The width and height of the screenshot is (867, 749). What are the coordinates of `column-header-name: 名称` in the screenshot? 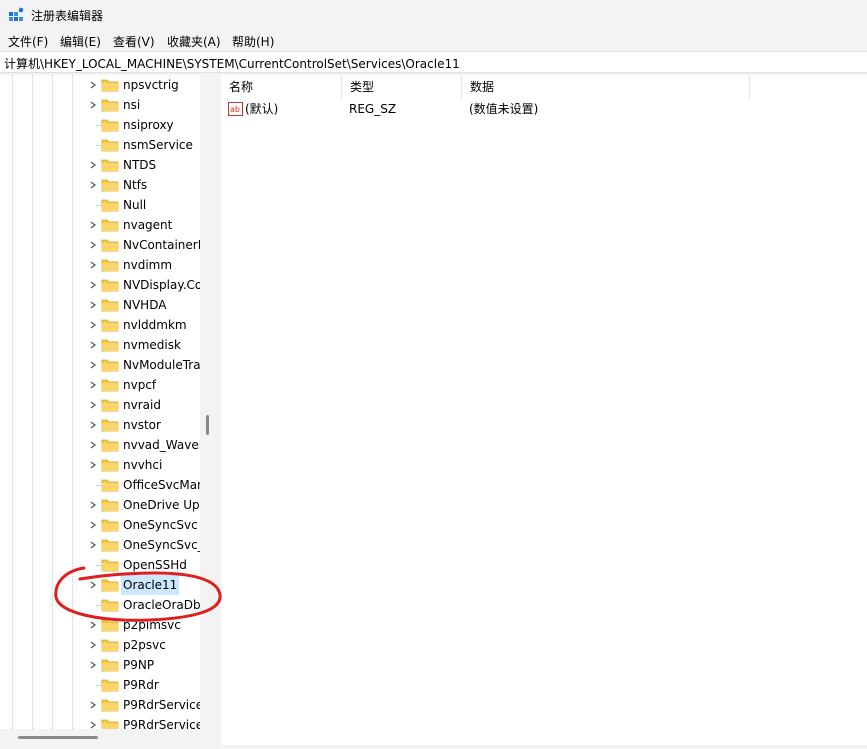 It's located at (281, 87).